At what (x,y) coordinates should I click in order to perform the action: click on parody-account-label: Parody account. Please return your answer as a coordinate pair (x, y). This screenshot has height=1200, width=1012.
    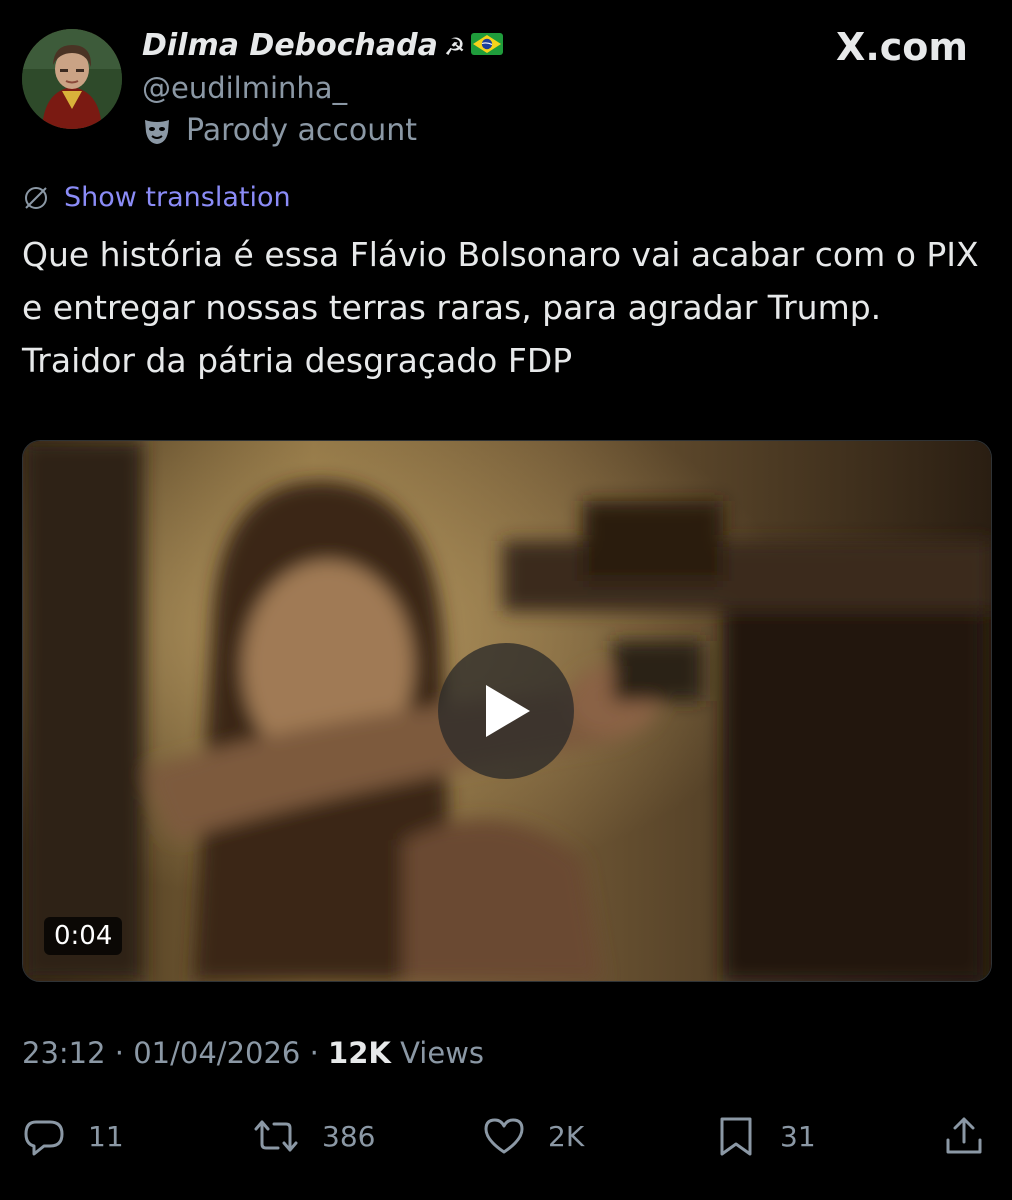
    Looking at the image, I should click on (279, 130).